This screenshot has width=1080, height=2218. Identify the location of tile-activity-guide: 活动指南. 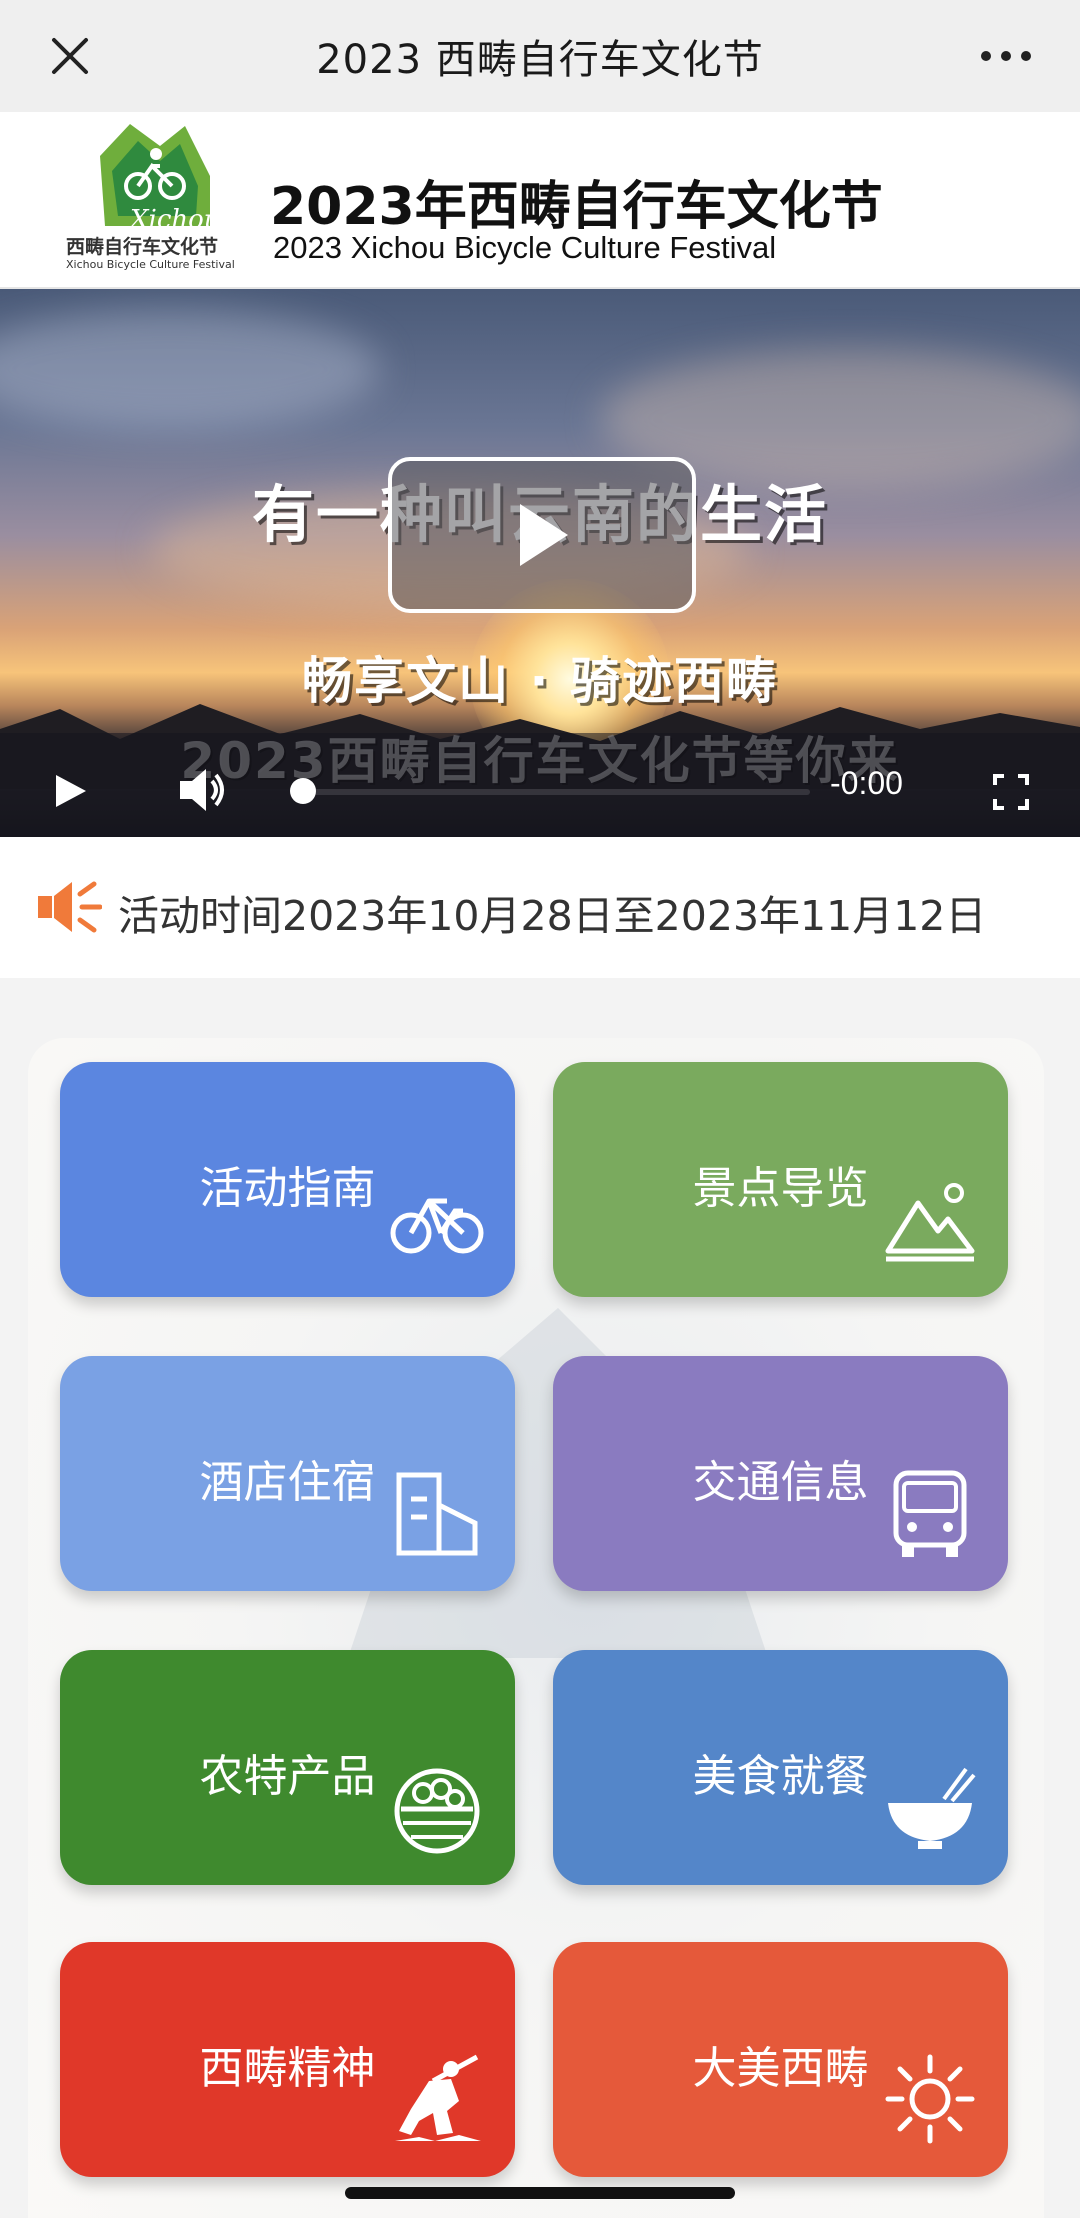
(287, 1179).